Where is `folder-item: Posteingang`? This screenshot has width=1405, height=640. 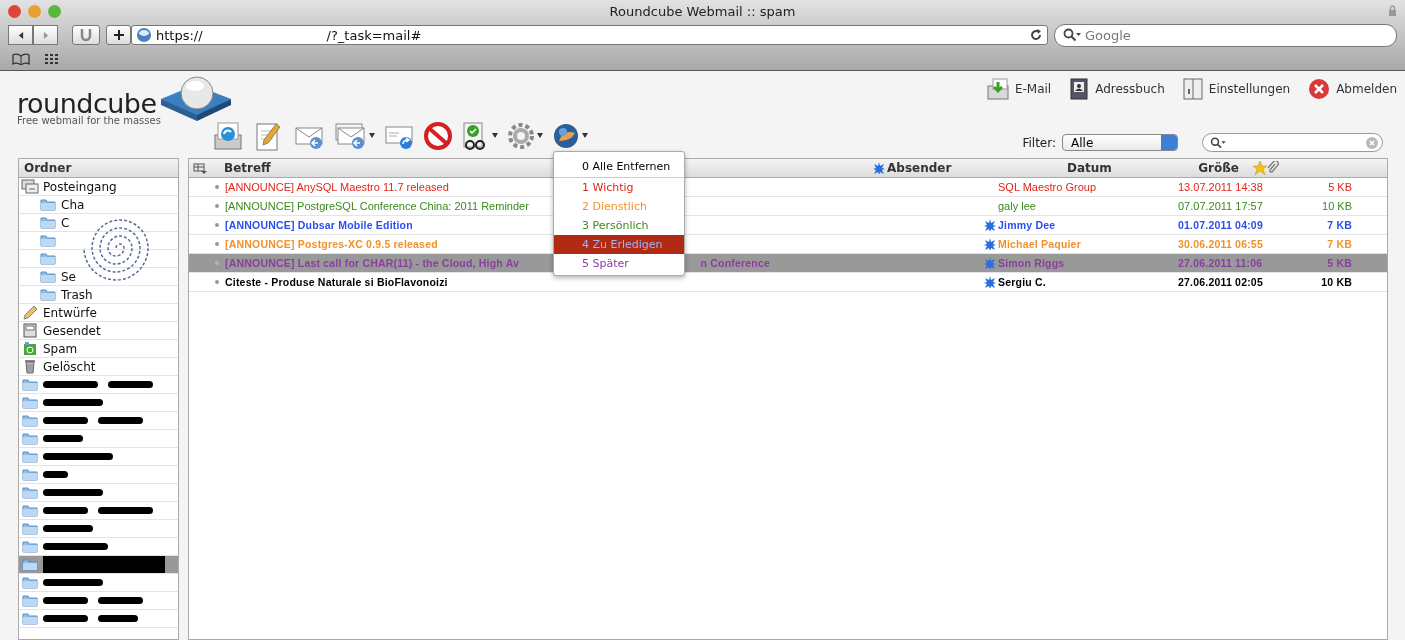
folder-item: Posteingang is located at coordinates (98, 187).